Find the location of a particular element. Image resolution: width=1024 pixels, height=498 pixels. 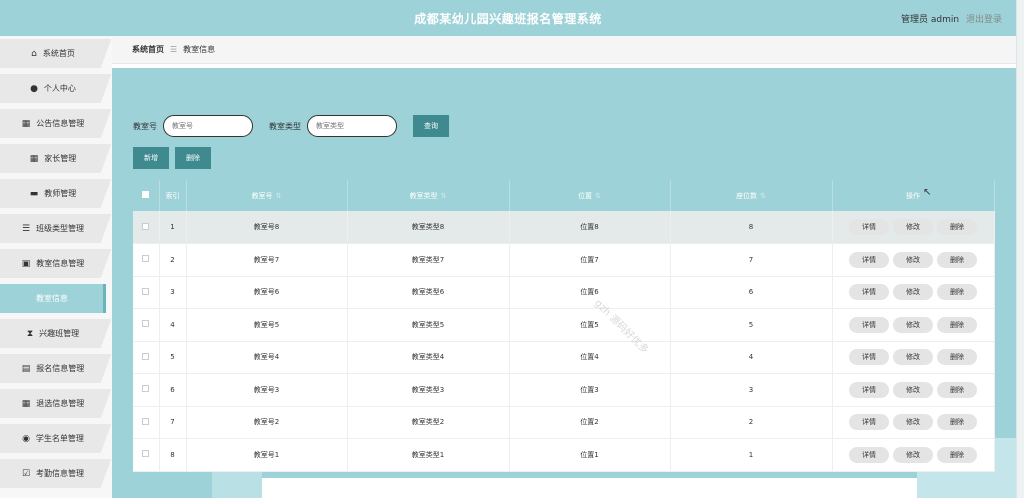

sidebar-item-personal: ● 个人中心 is located at coordinates (56, 88).